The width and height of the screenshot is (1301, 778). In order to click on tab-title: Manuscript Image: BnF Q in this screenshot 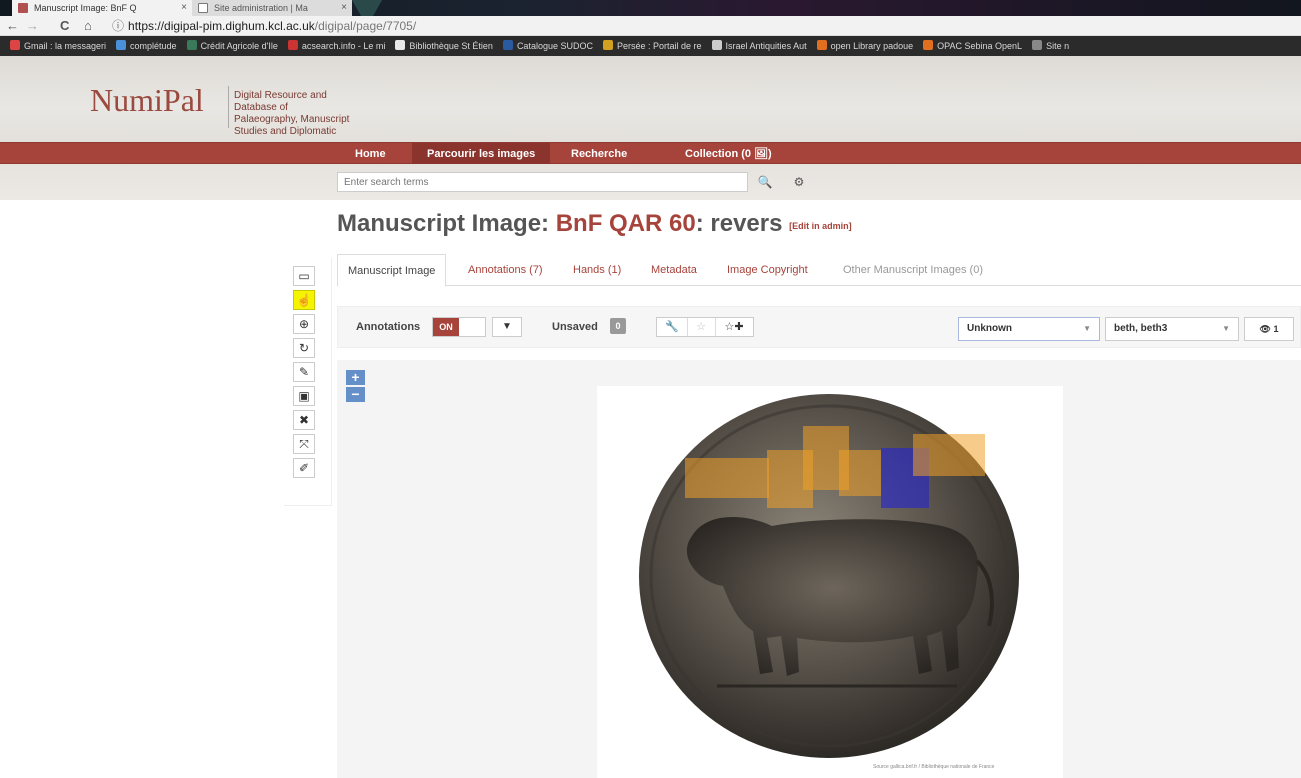, I will do `click(85, 8)`.